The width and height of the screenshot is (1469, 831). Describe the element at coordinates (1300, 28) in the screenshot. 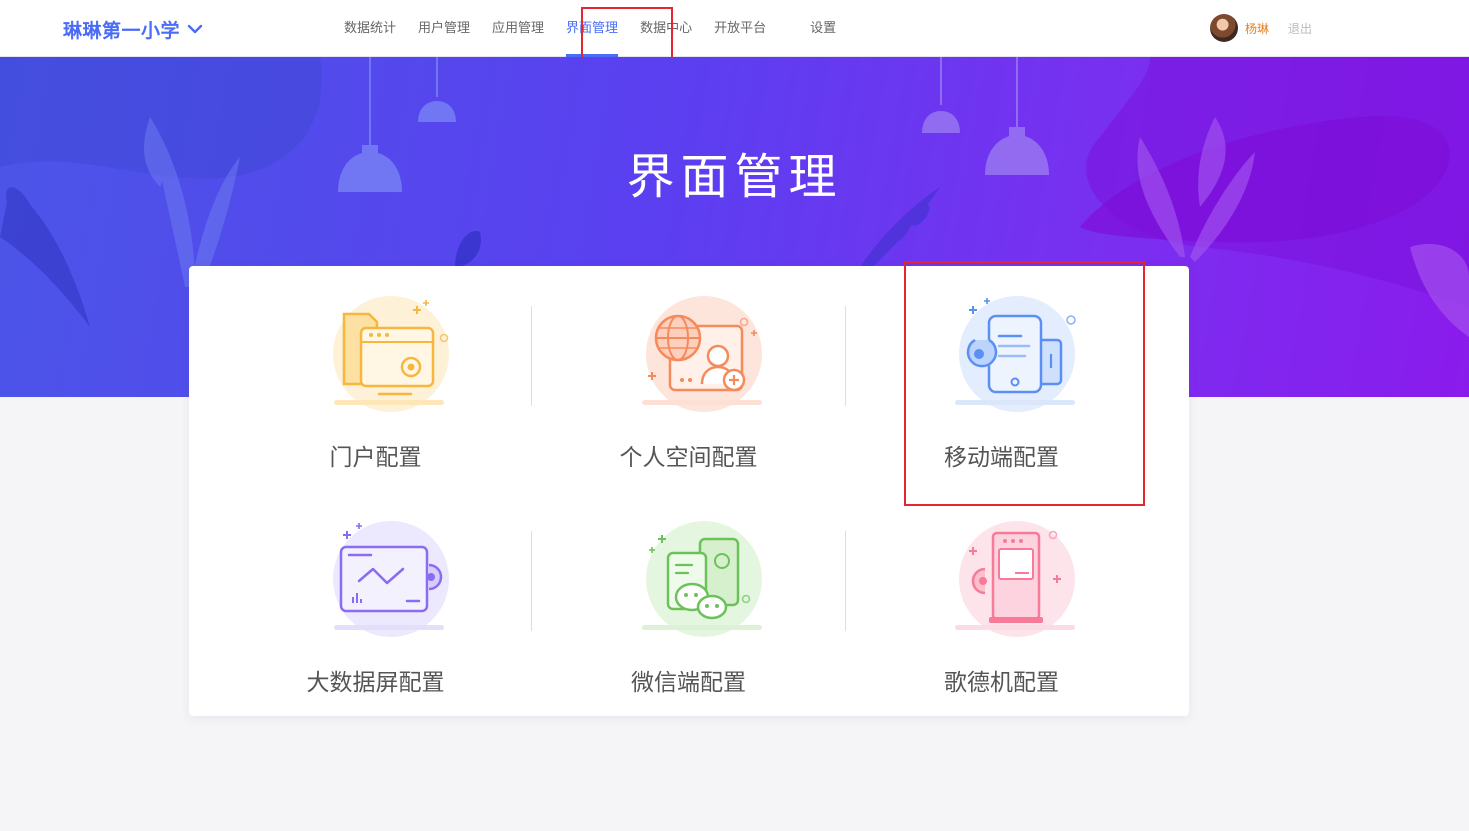

I see `logout-link: 退出` at that location.